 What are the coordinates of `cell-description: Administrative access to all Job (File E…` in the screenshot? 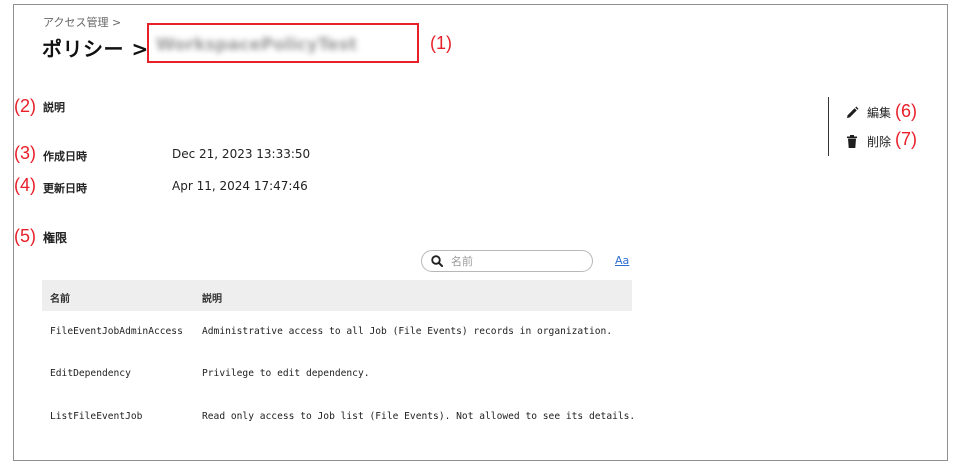 It's located at (407, 331).